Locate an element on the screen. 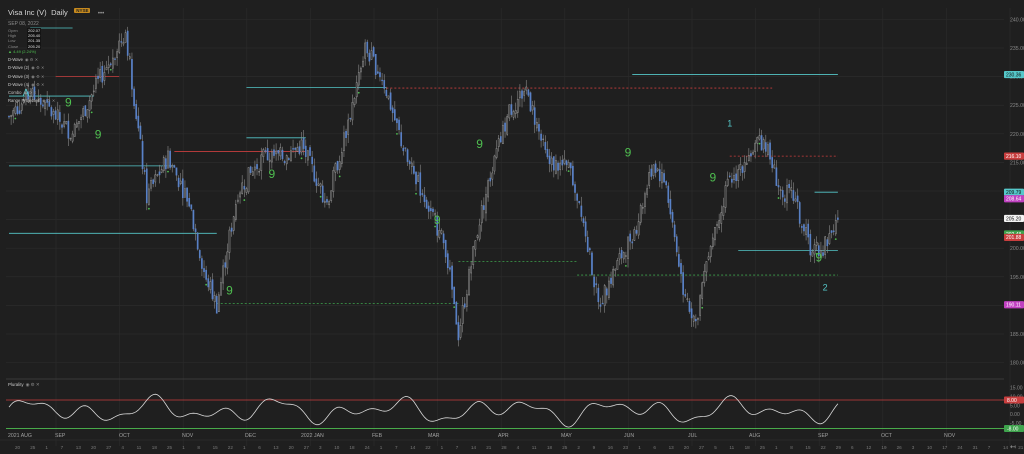 The height and width of the screenshot is (454, 1024). month-label: OCT is located at coordinates (887, 436).